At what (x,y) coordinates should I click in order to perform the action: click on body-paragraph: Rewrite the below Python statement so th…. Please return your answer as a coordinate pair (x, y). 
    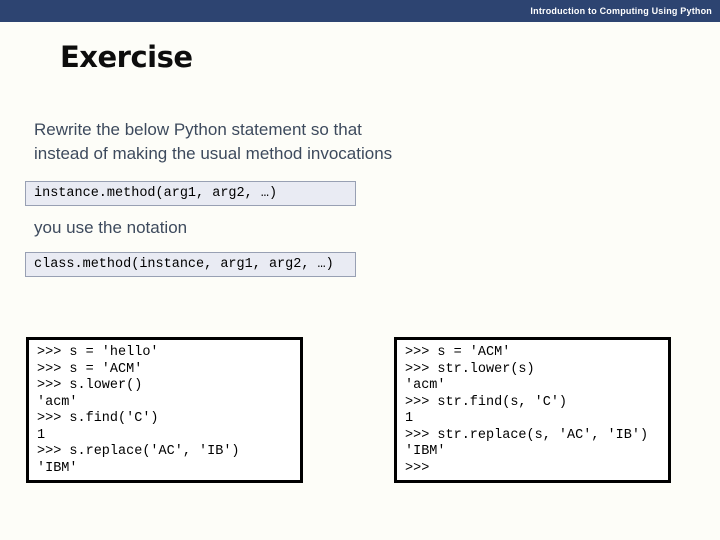
    Looking at the image, I should click on (244, 142).